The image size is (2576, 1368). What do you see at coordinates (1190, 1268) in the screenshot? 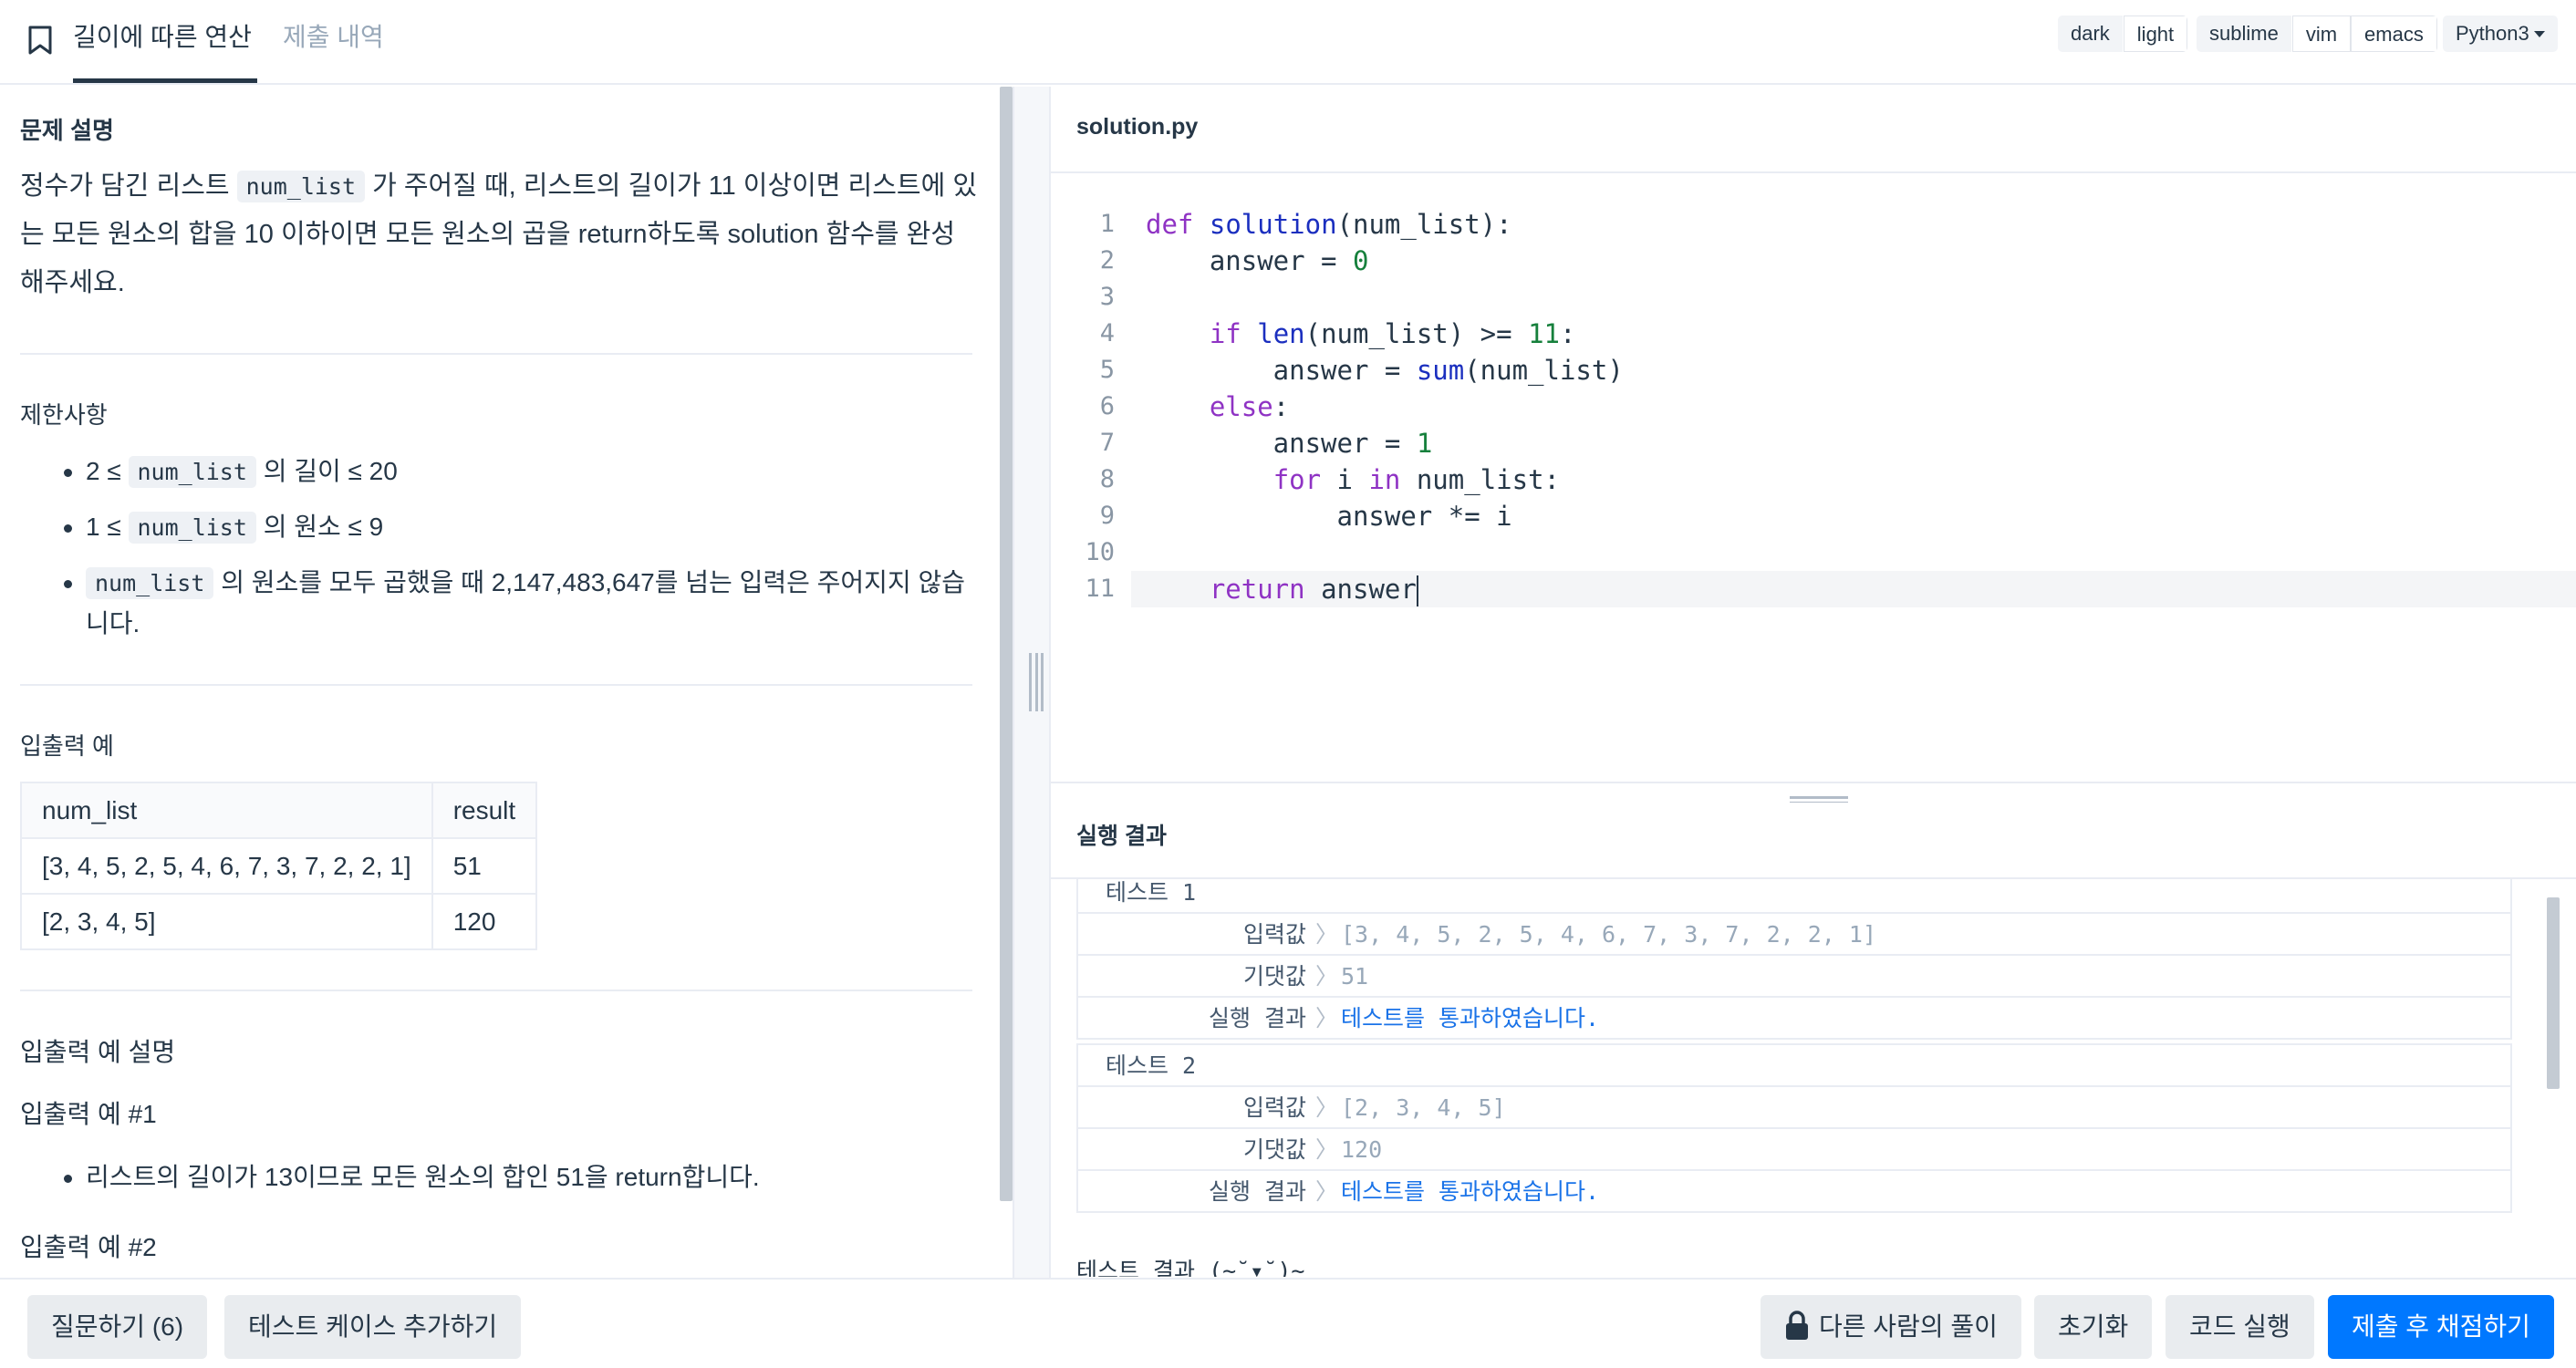
I see `final-result-message: 테스트 결과 (~˘▾˘)~` at bounding box center [1190, 1268].